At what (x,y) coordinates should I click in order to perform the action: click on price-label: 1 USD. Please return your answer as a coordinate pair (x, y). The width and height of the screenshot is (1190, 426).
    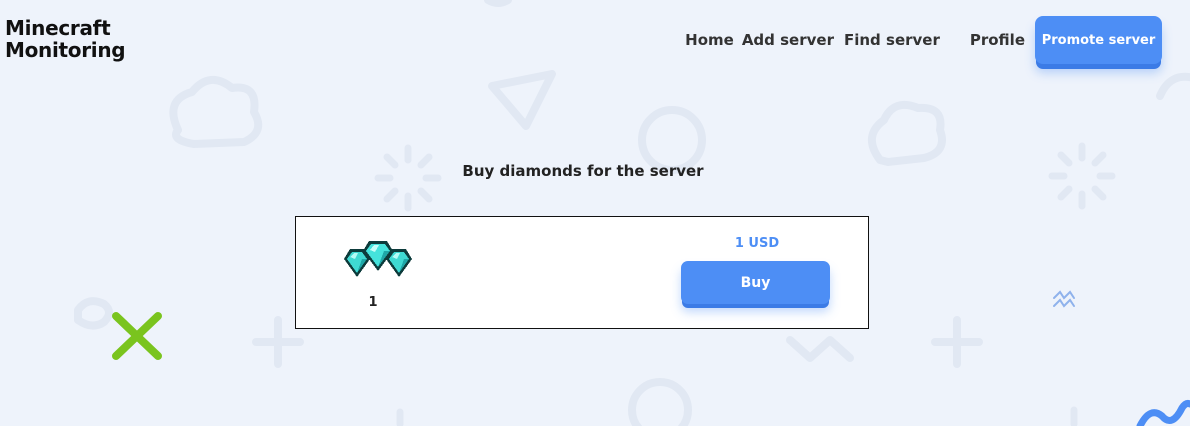
    Looking at the image, I should click on (757, 243).